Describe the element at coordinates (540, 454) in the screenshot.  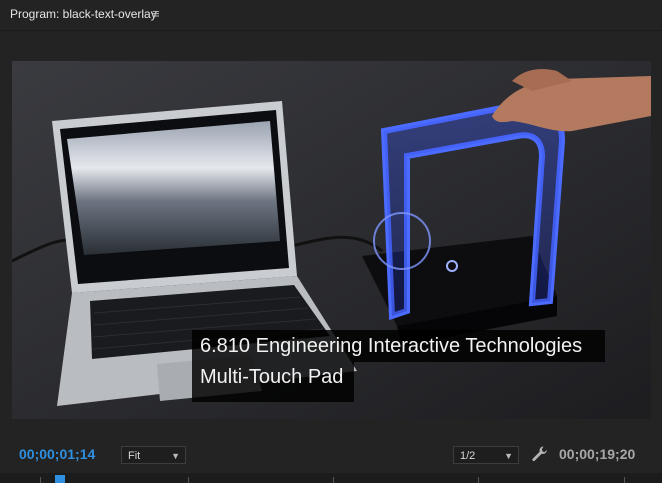
I see `wrench-icon` at that location.